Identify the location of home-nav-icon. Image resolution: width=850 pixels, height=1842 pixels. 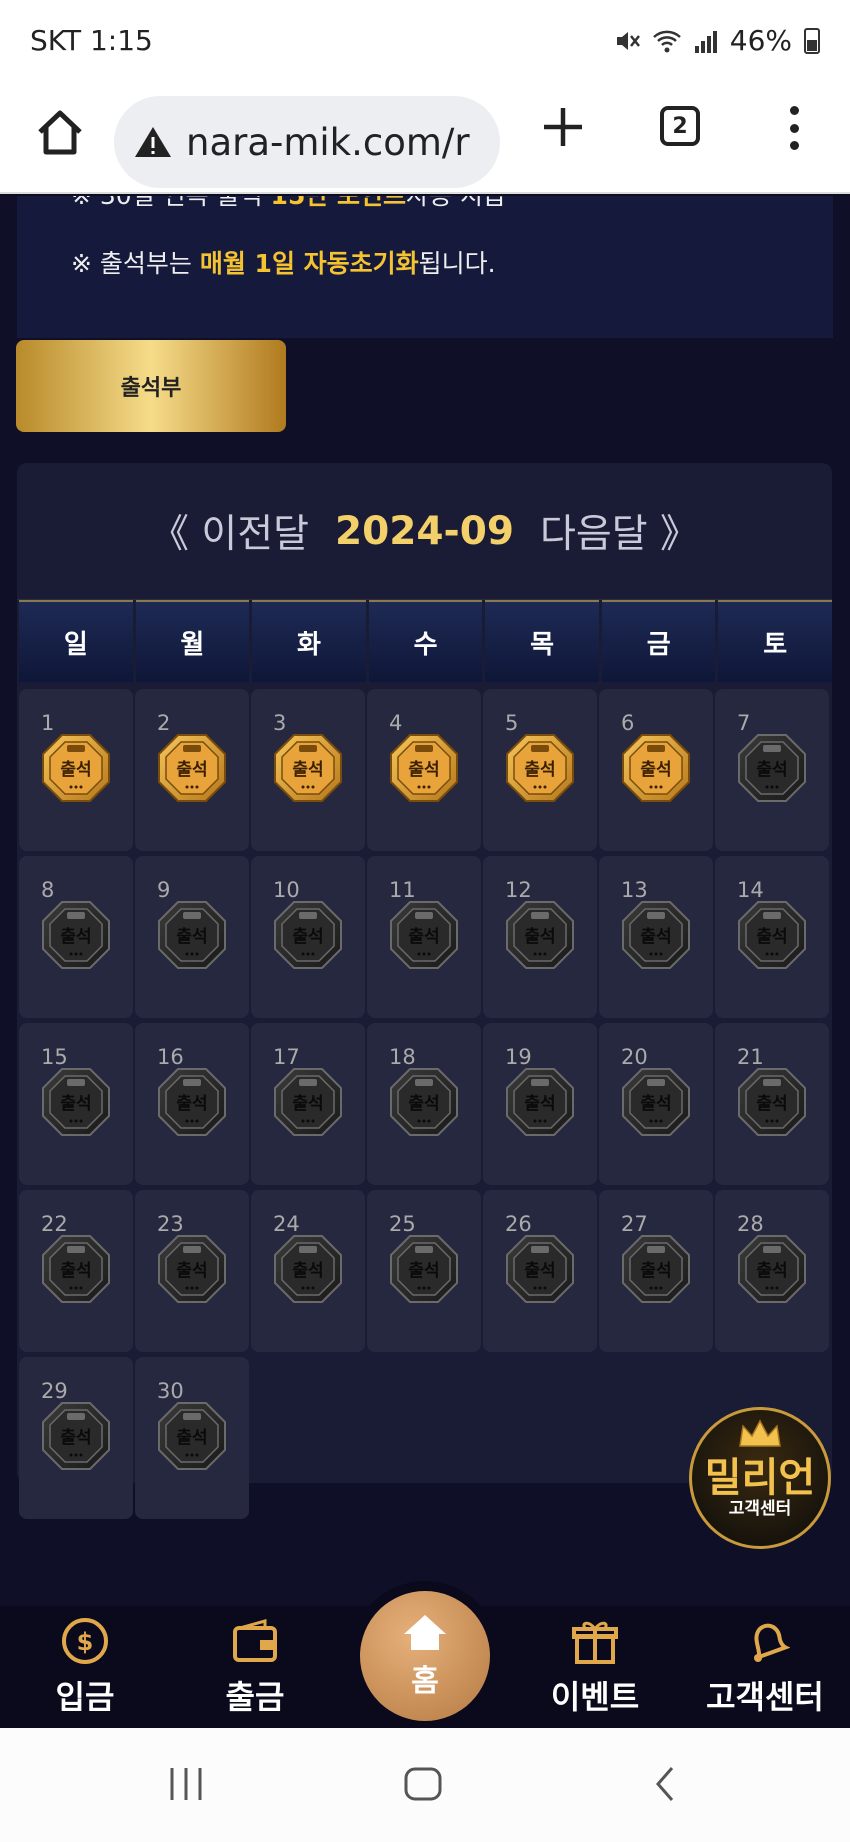
(423, 1784).